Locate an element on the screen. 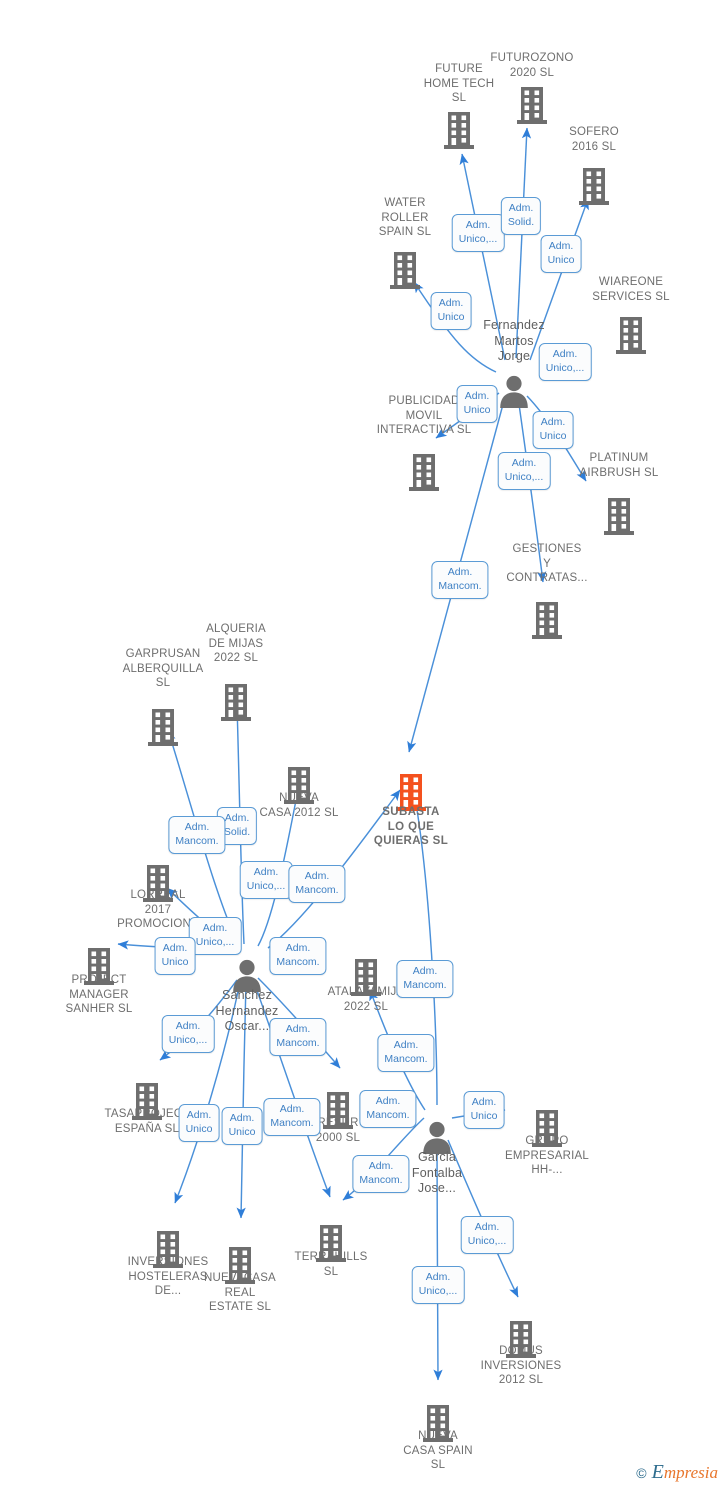 The image size is (728, 1500). company-label-sofero_2016: SOFERO 2016 SL is located at coordinates (594, 139).